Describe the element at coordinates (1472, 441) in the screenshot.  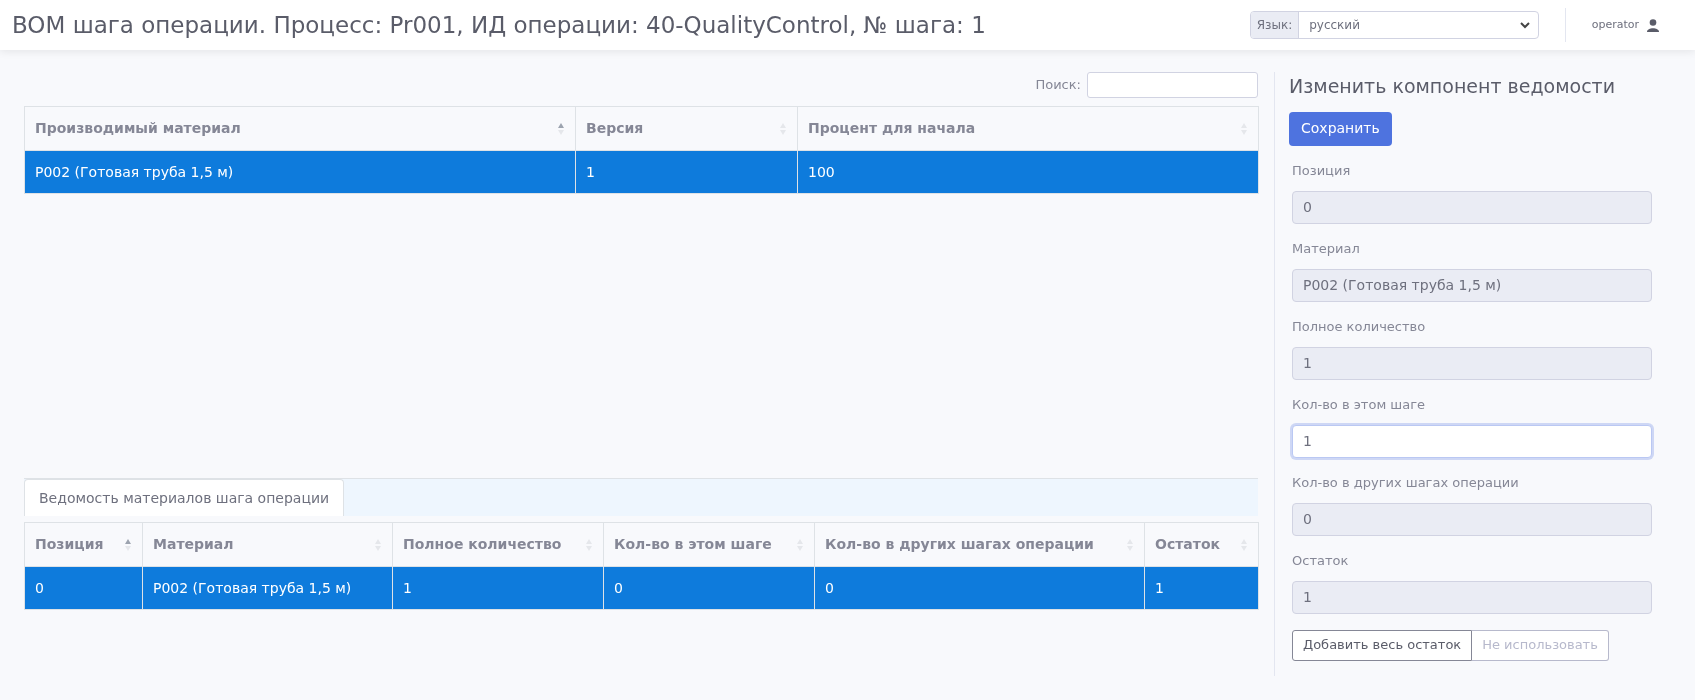
I see `input-field: 1` at that location.